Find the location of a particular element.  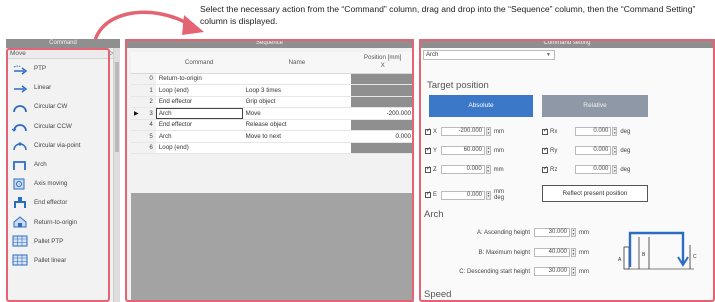

command-panel-title: Command is located at coordinates (63, 43).